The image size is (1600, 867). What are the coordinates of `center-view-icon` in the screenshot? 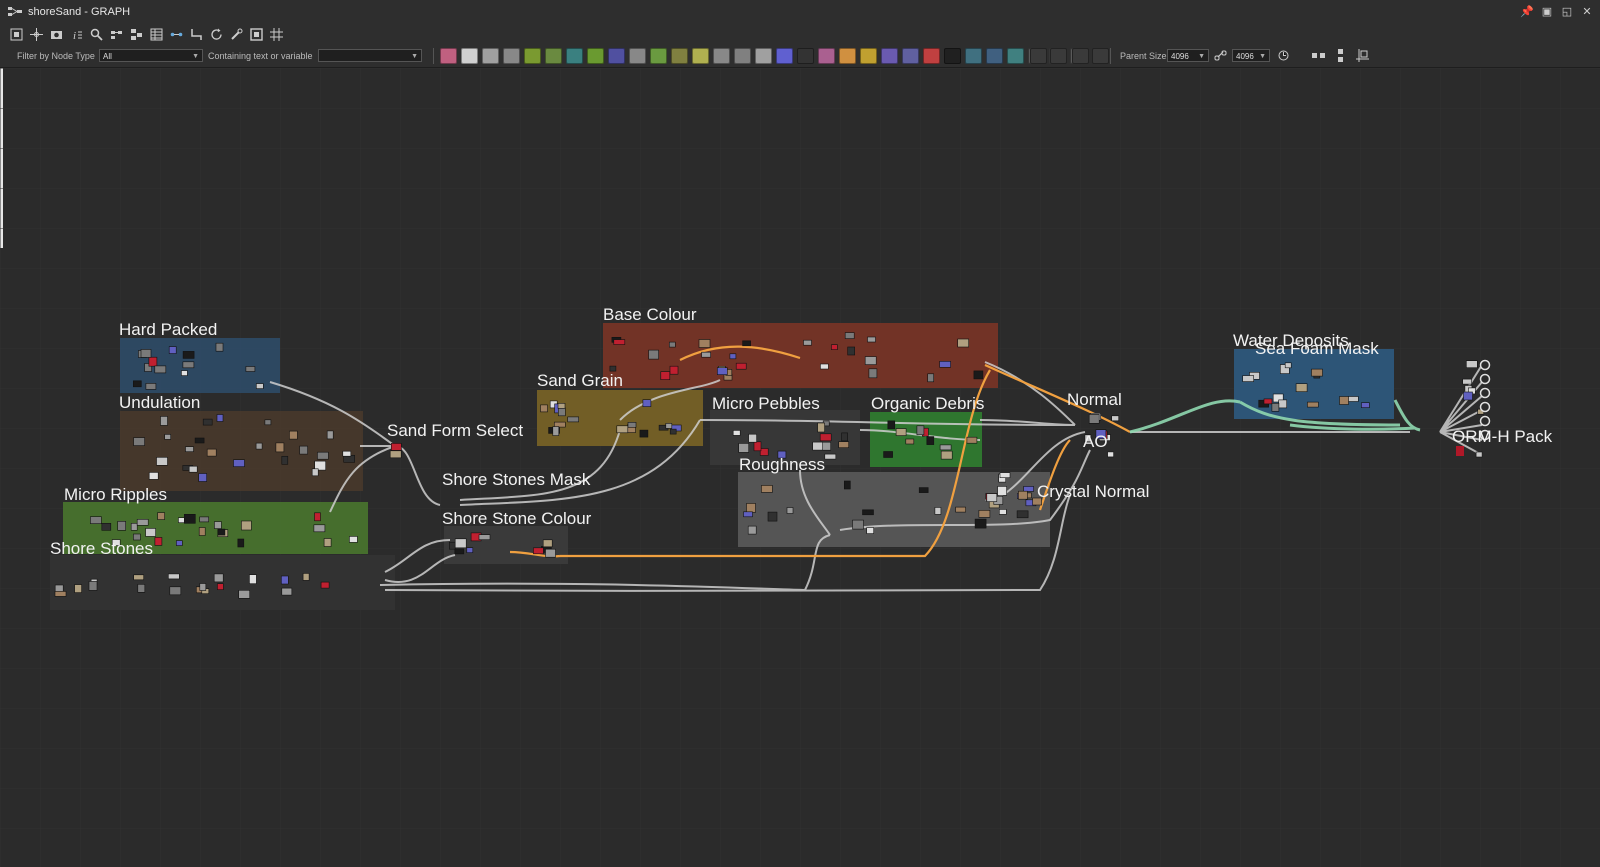 It's located at (36, 34).